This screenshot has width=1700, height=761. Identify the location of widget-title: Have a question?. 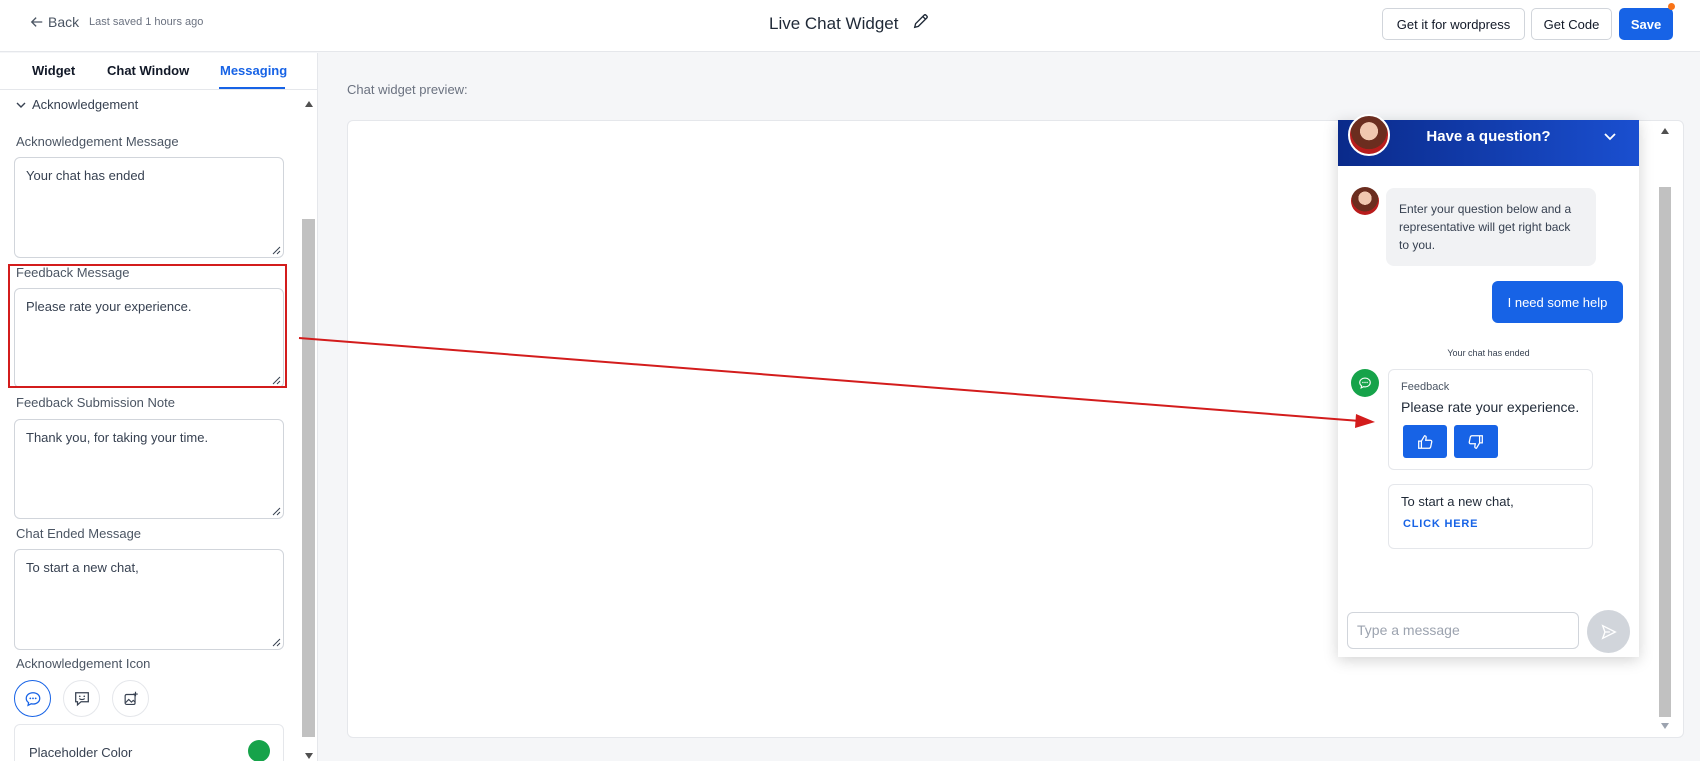
(1488, 136).